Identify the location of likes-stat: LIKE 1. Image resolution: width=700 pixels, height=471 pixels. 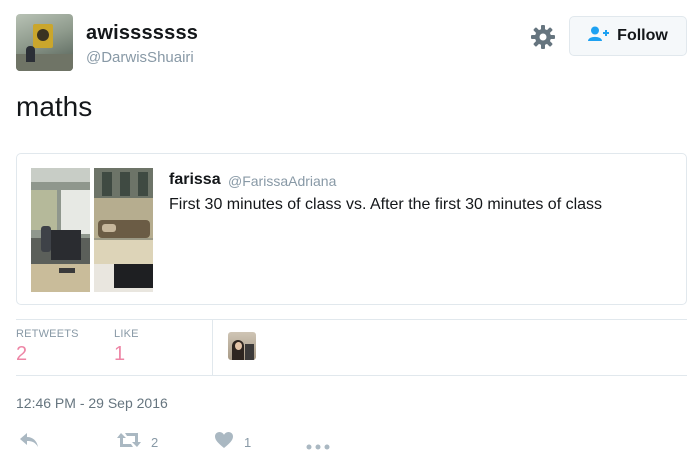
(126, 347).